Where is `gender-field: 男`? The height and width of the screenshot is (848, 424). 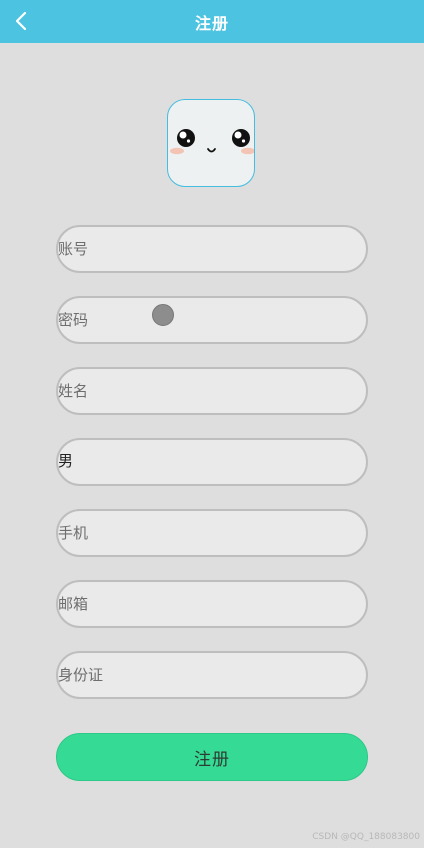 gender-field: 男 is located at coordinates (212, 462).